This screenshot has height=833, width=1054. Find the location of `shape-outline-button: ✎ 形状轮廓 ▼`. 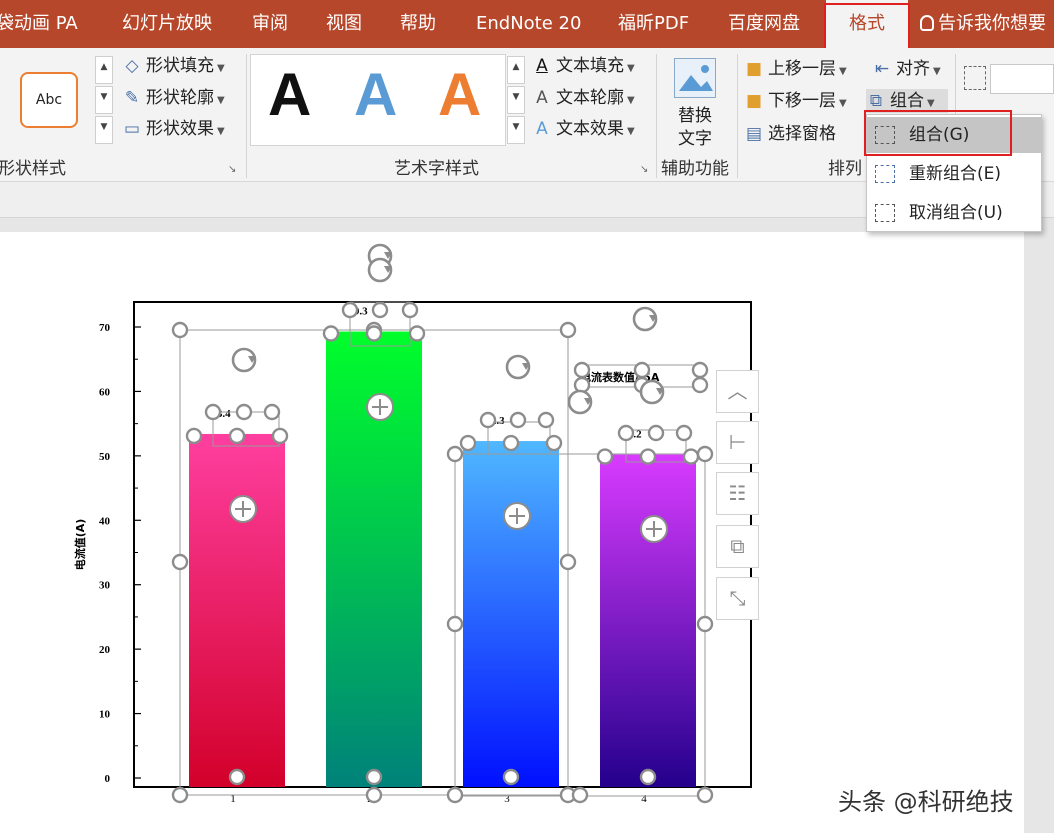

shape-outline-button: ✎ 形状轮廓 ▼ is located at coordinates (173, 98).